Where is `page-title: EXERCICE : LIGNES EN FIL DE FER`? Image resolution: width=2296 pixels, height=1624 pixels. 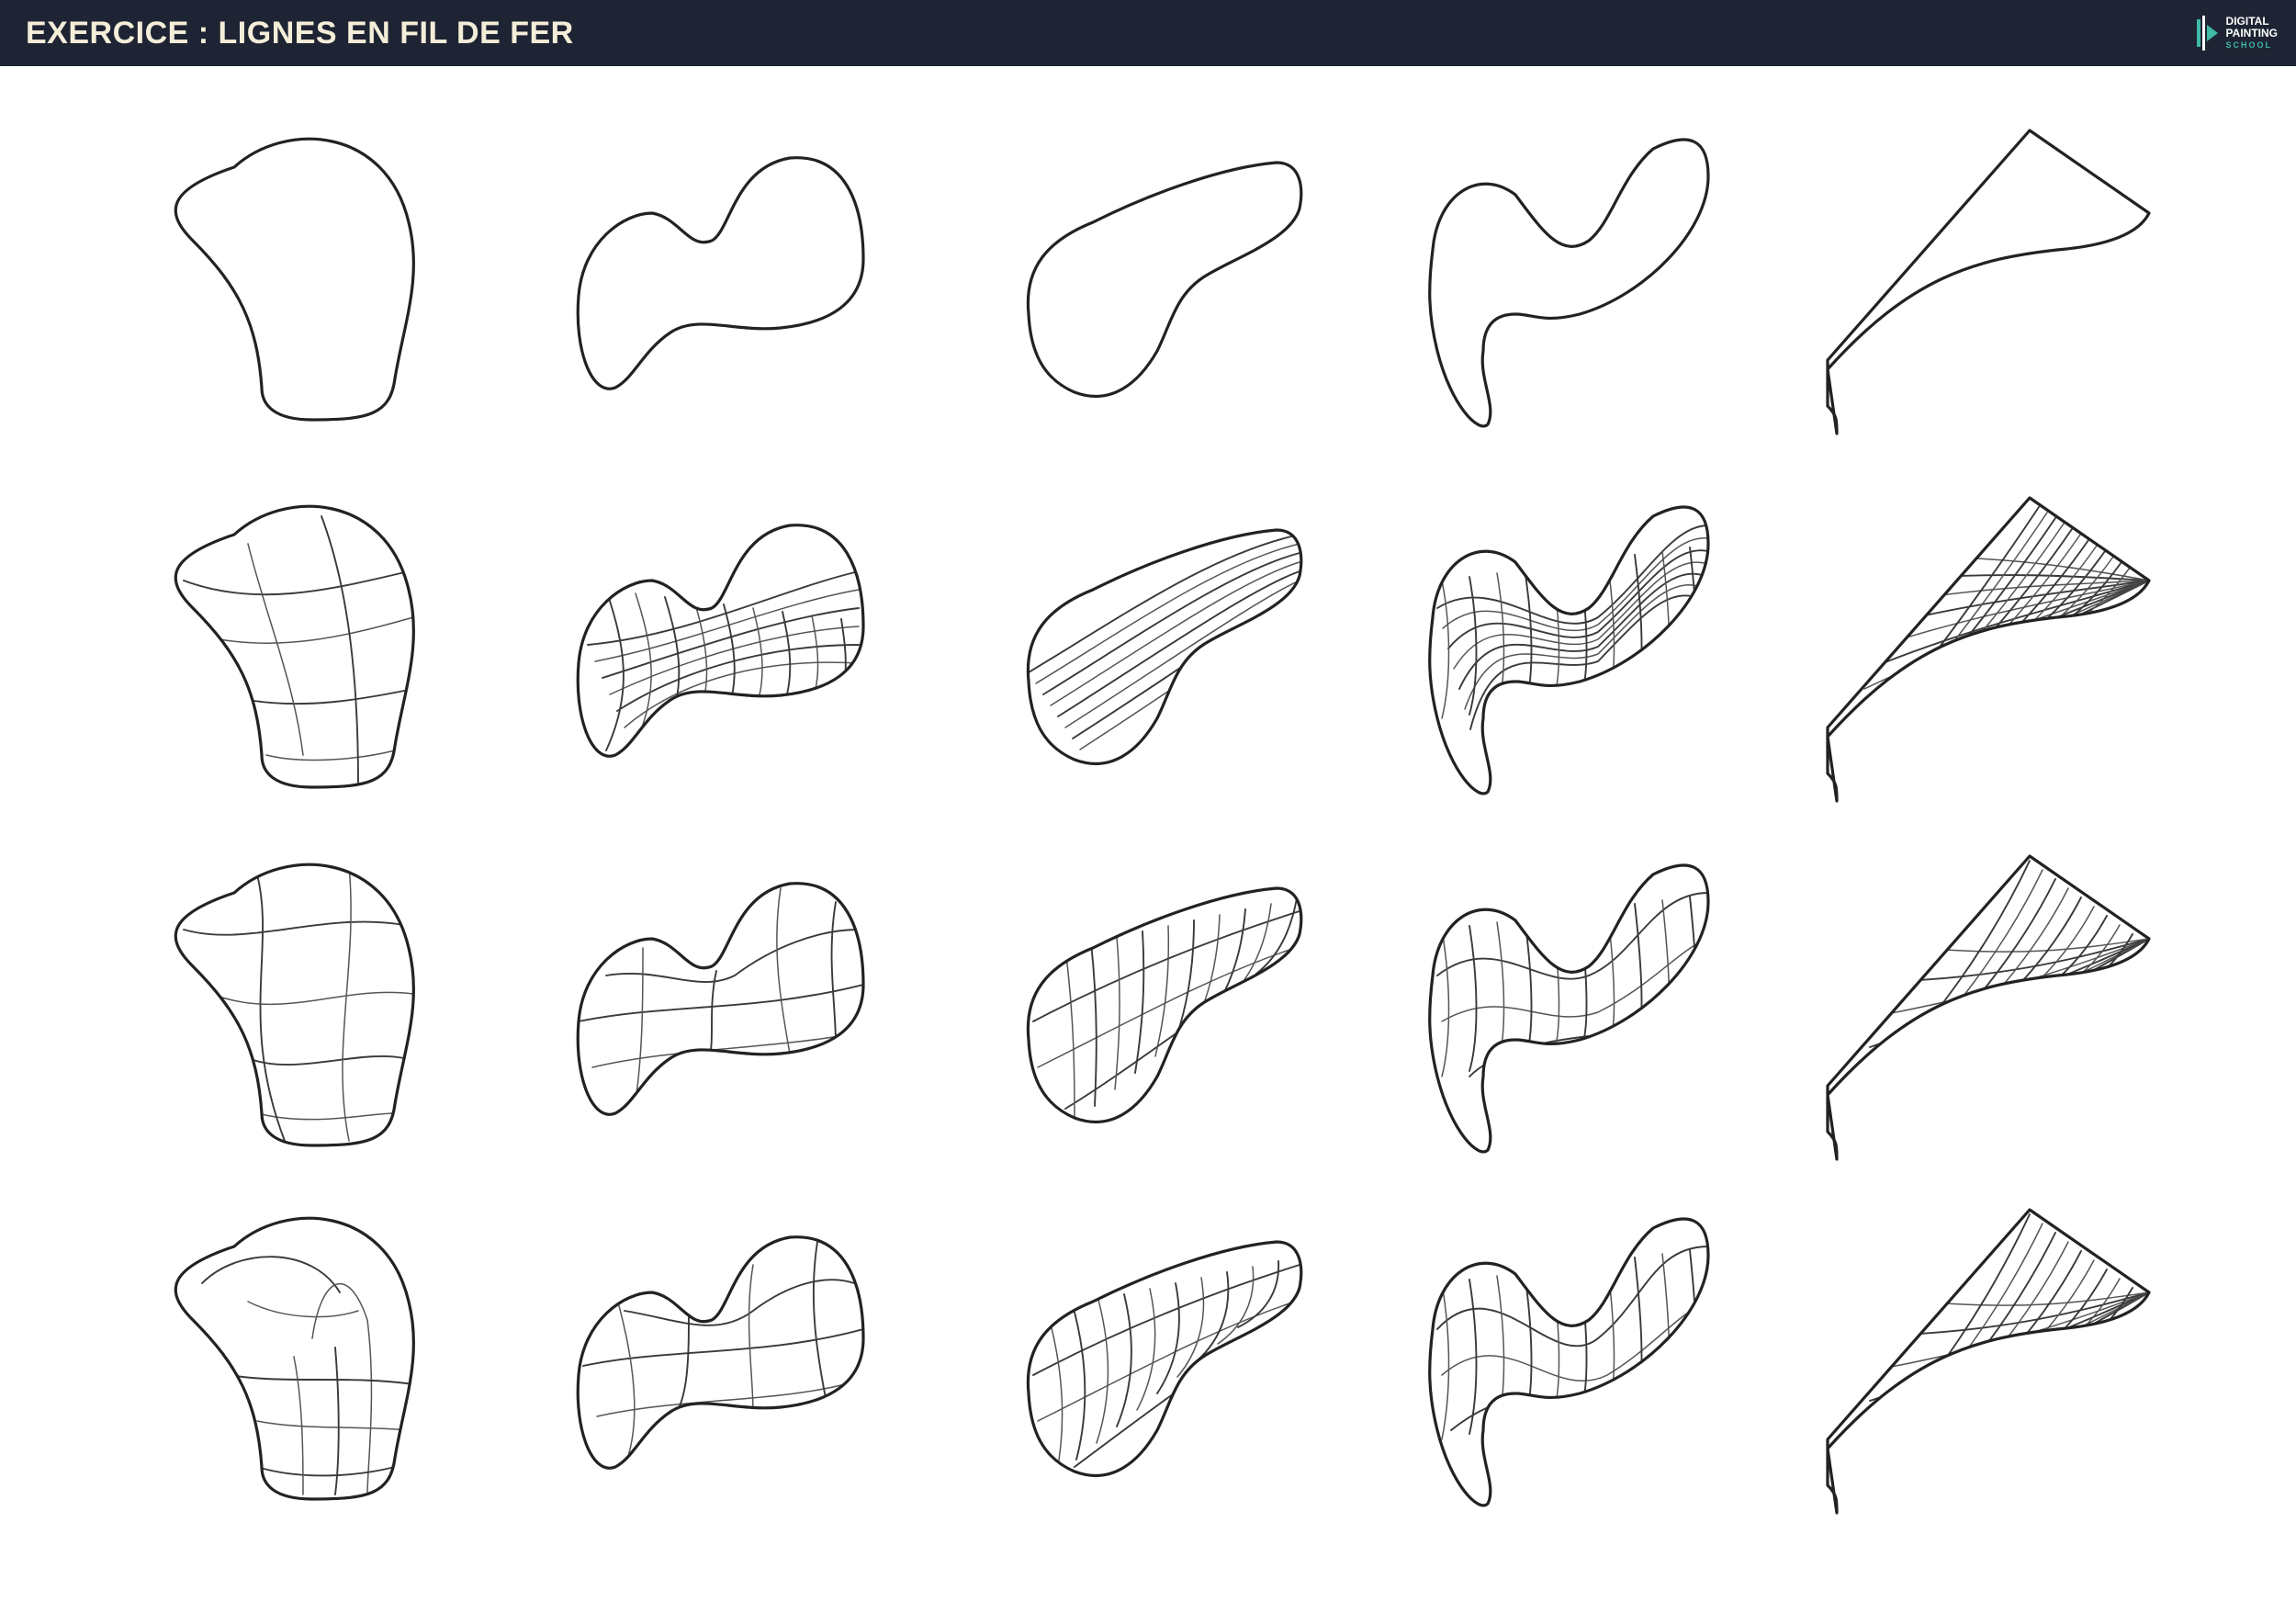 page-title: EXERCICE : LIGNES EN FIL DE FER is located at coordinates (300, 33).